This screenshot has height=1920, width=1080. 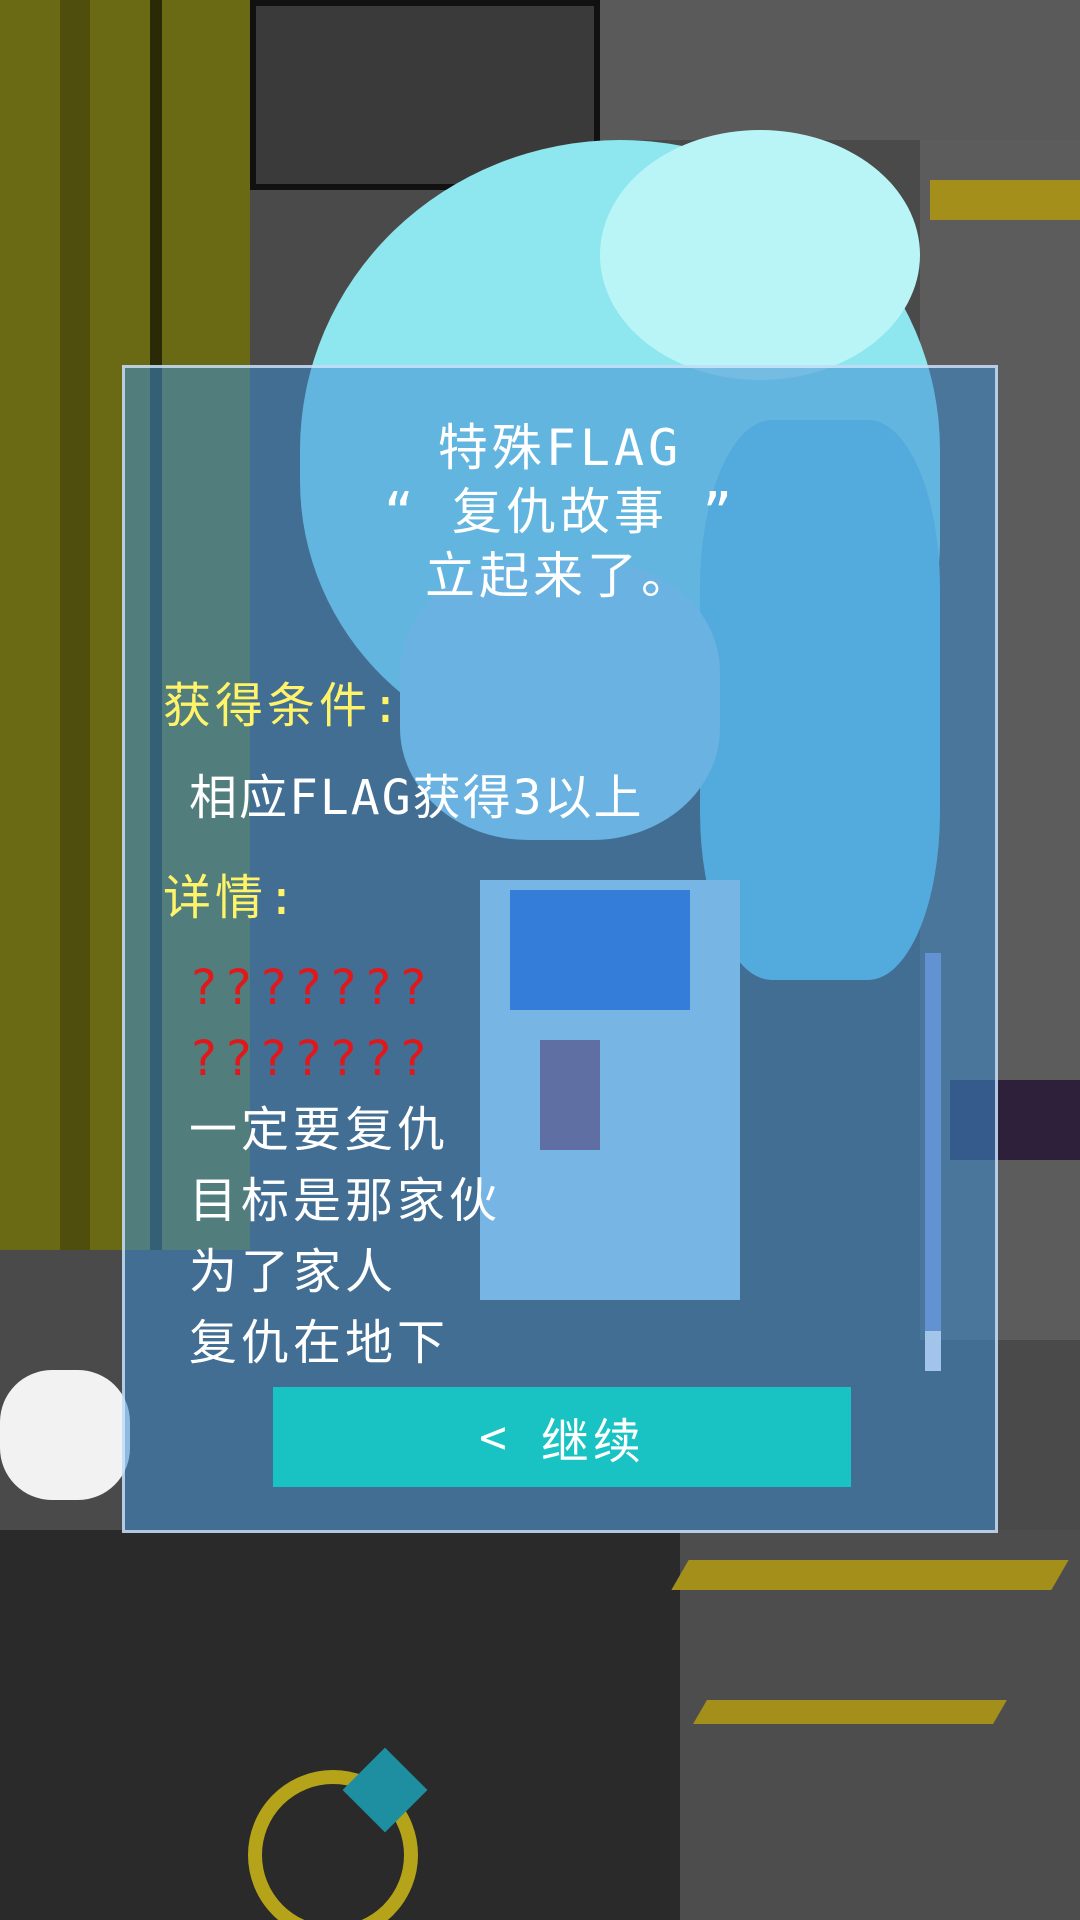 What do you see at coordinates (416, 798) in the screenshot?
I see `condition-value: 相应FLAG获得3以上` at bounding box center [416, 798].